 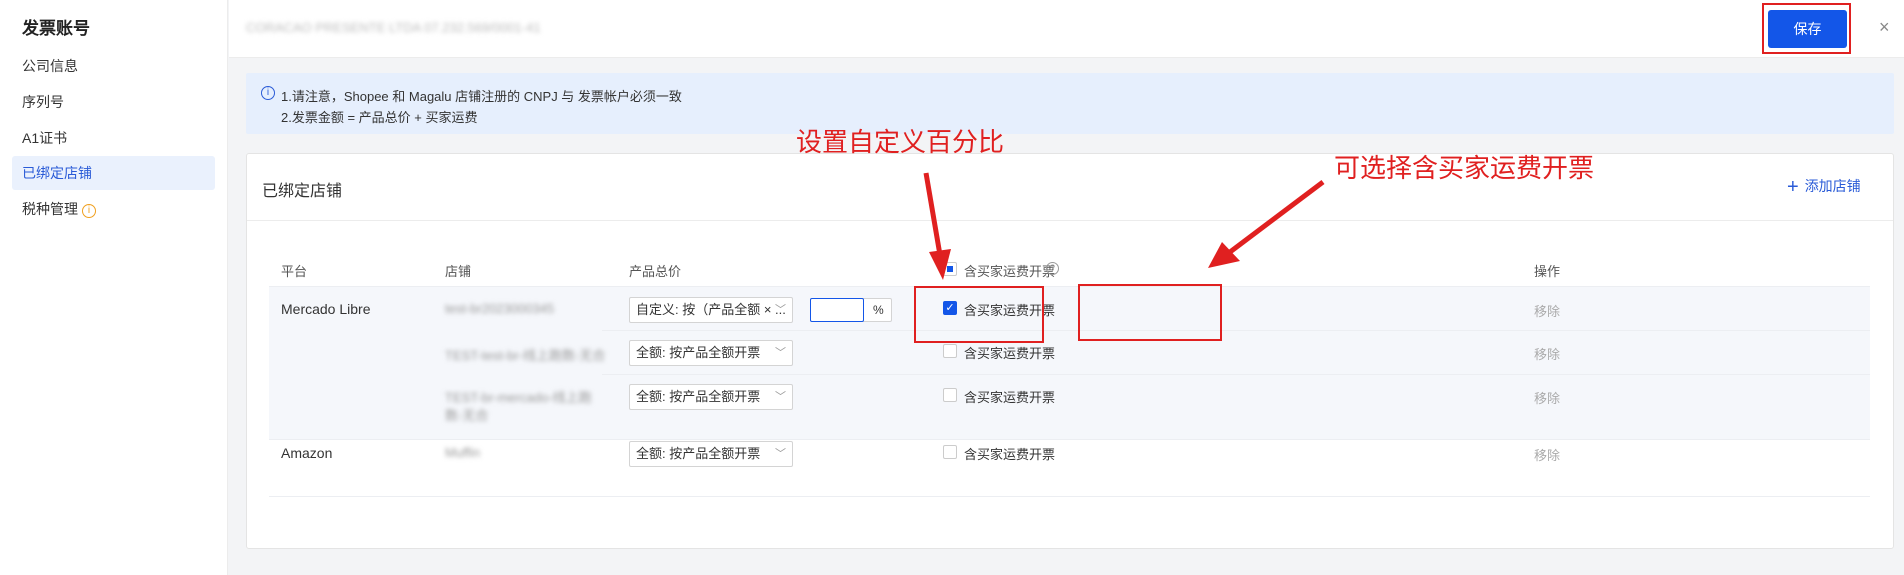 What do you see at coordinates (940, 264) in the screenshot?
I see `arrow-head-percent` at bounding box center [940, 264].